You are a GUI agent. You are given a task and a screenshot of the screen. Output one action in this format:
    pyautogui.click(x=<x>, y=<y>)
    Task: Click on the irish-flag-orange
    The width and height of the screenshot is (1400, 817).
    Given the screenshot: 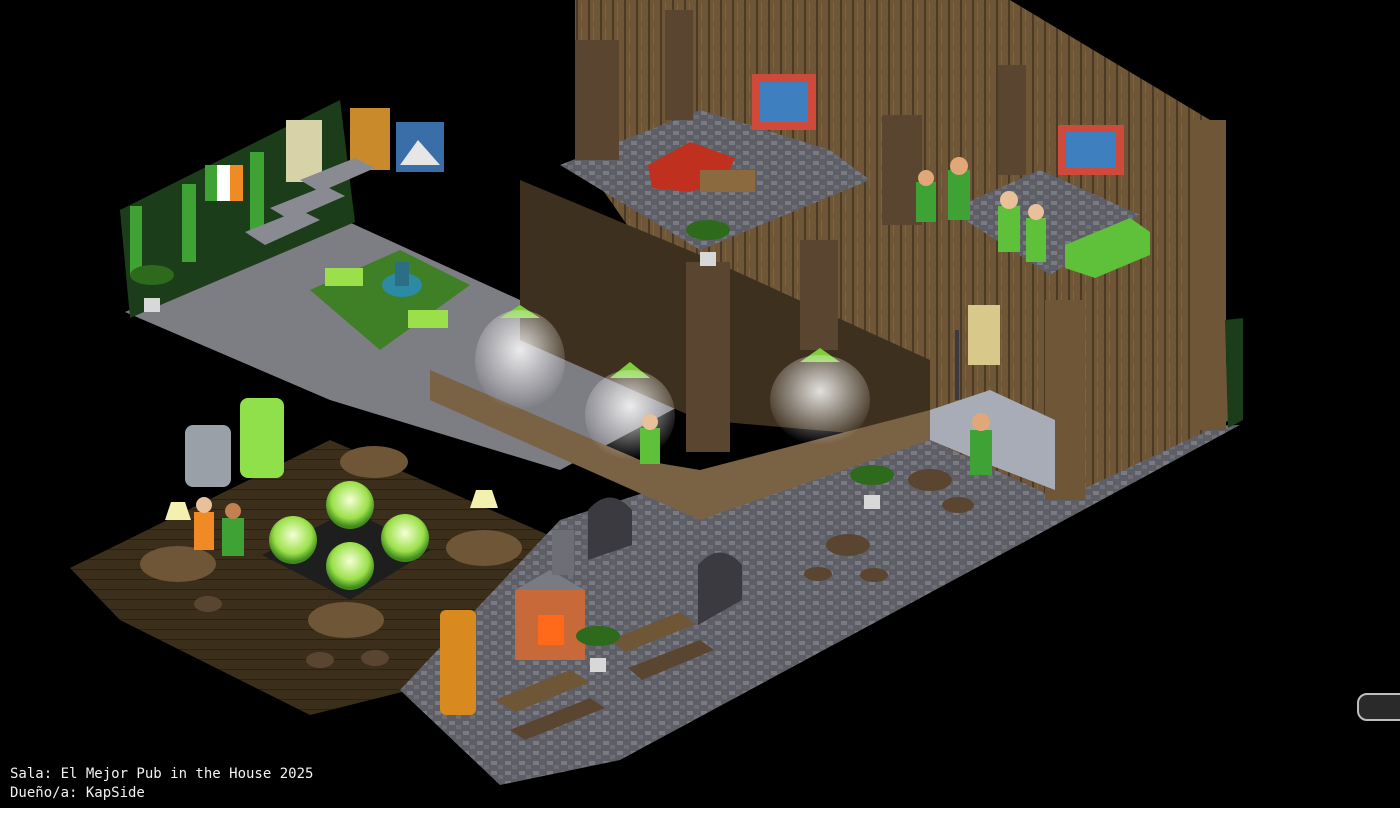 What is the action you would take?
    pyautogui.click(x=236, y=183)
    